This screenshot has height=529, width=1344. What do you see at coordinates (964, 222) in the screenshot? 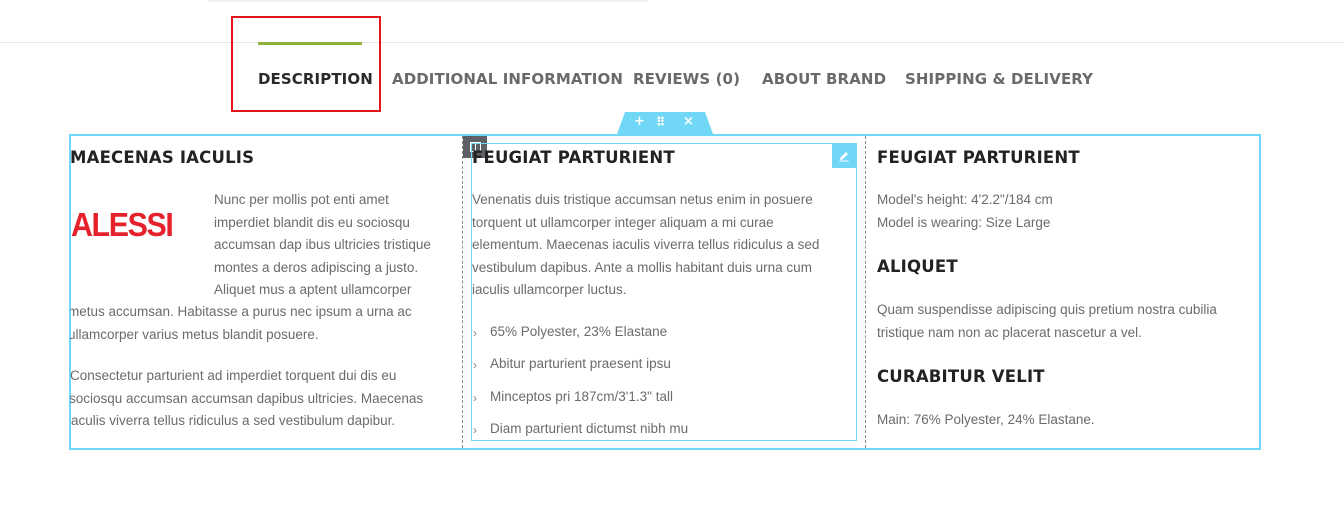
I see `text-line: Model is wearing: Size Large` at bounding box center [964, 222].